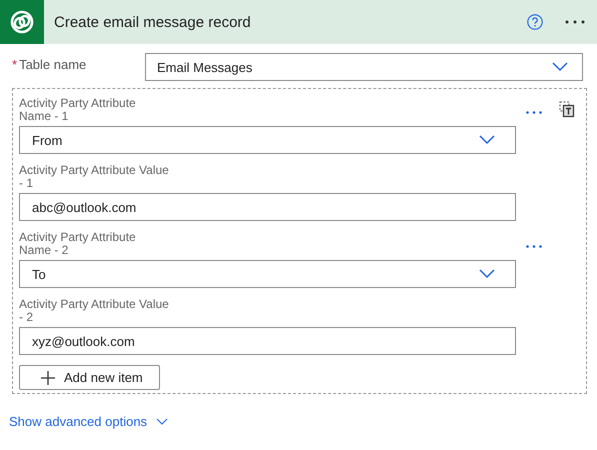 The width and height of the screenshot is (597, 450). Describe the element at coordinates (535, 22) in the screenshot. I see `help-icon` at that location.